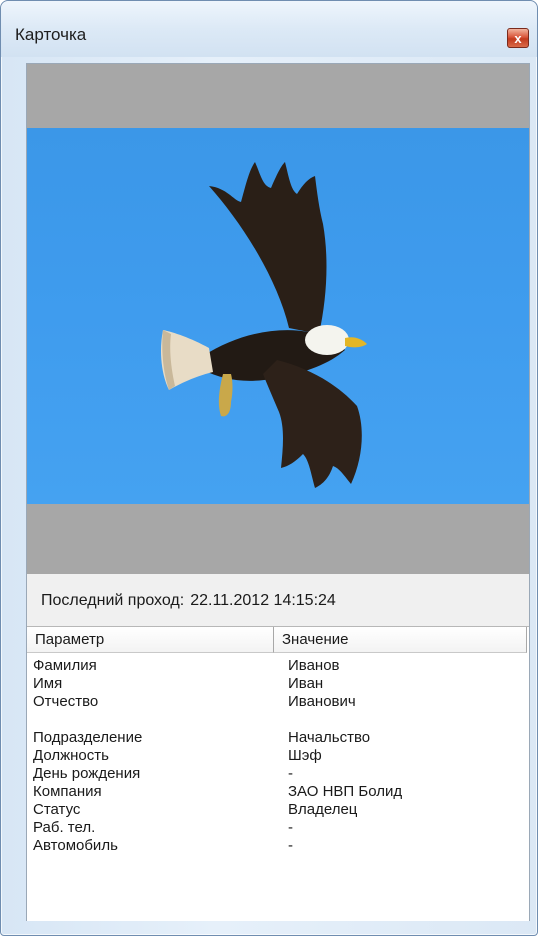 The height and width of the screenshot is (936, 538). I want to click on close-icon: x, so click(518, 38).